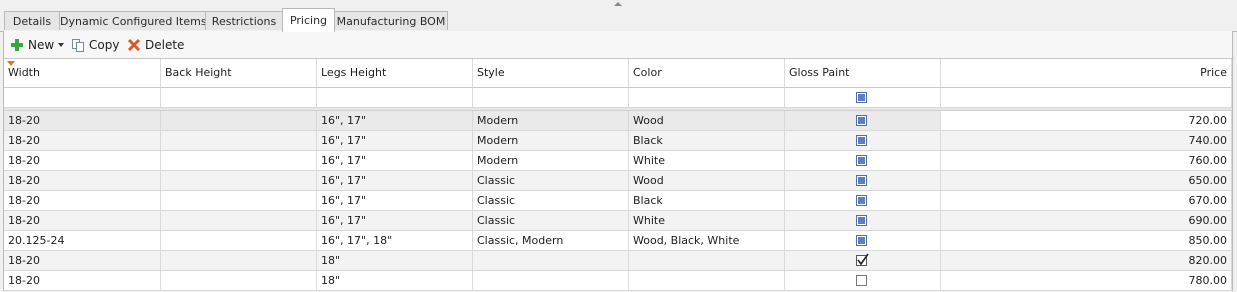 Image resolution: width=1237 pixels, height=292 pixels. I want to click on column-header-gloss-paint: Gloss Paint, so click(863, 73).